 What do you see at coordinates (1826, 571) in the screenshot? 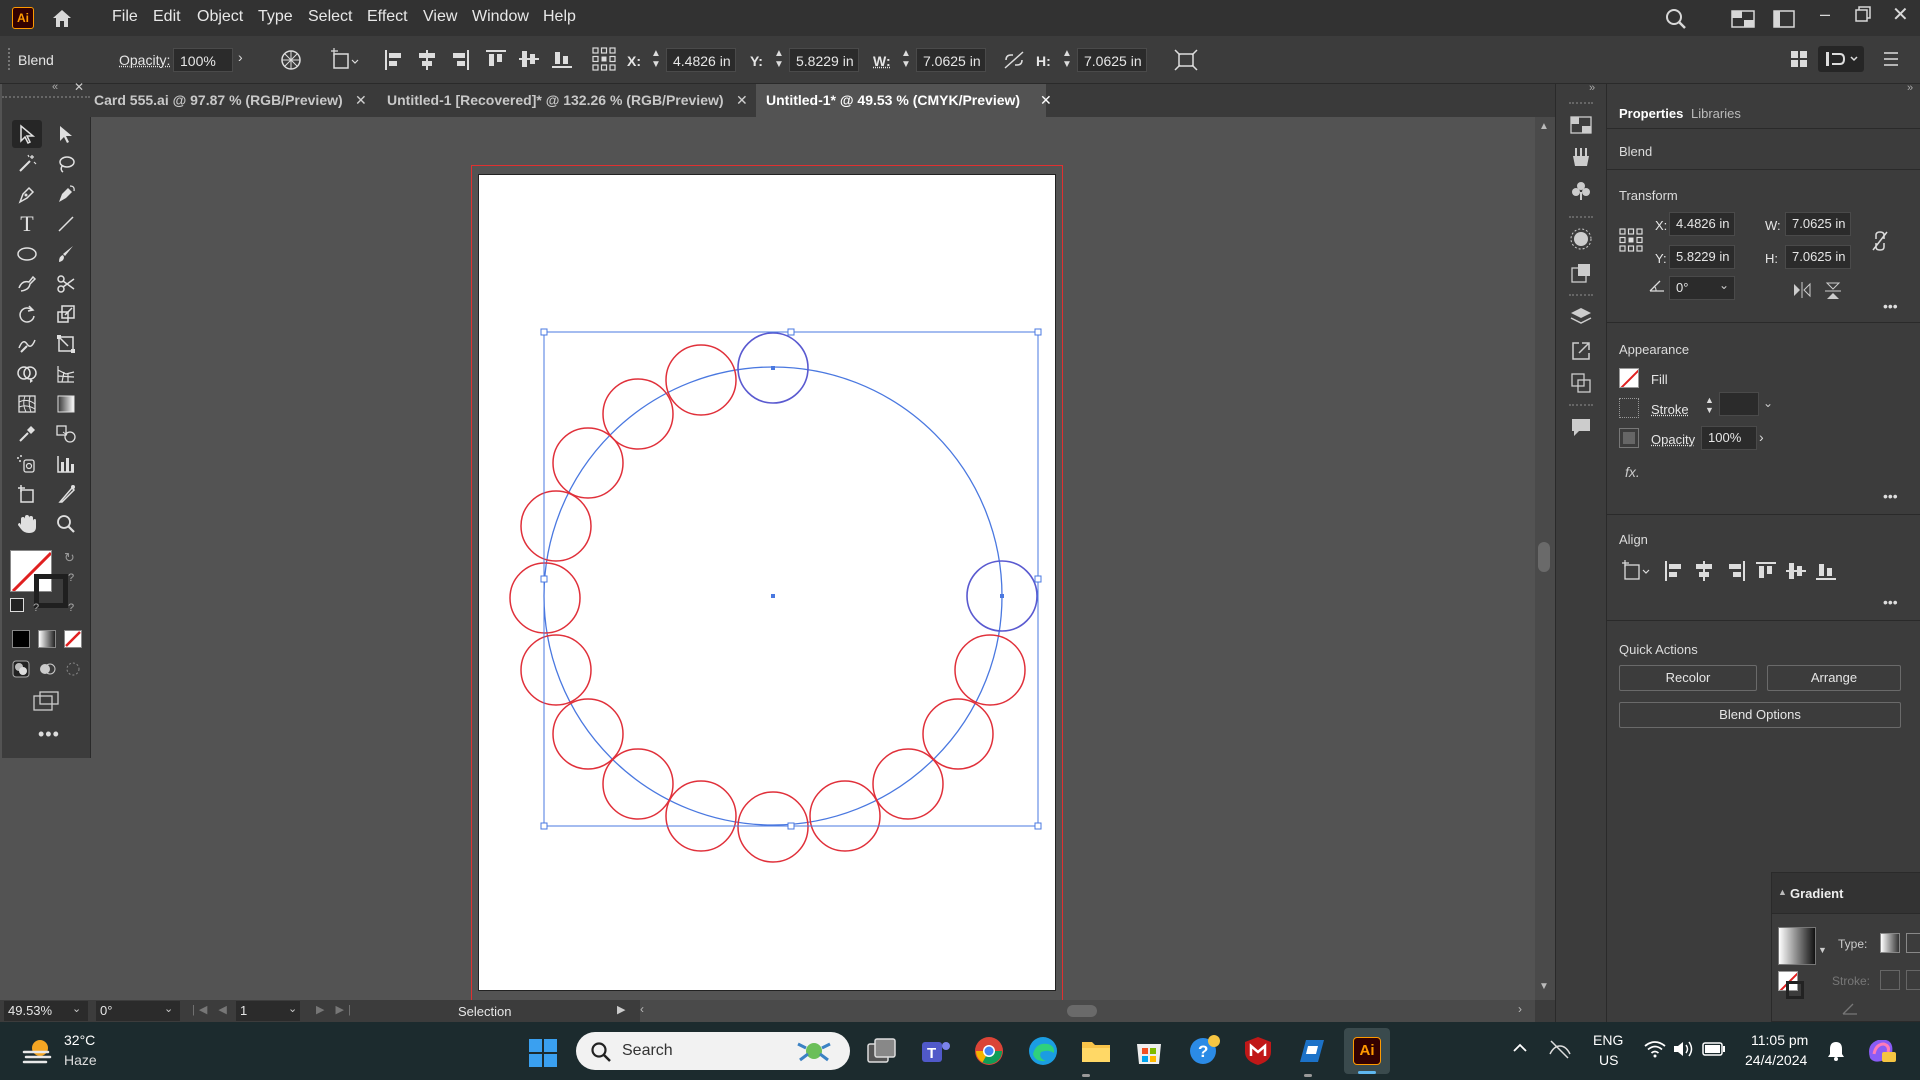
I see `align-bottom-icon` at bounding box center [1826, 571].